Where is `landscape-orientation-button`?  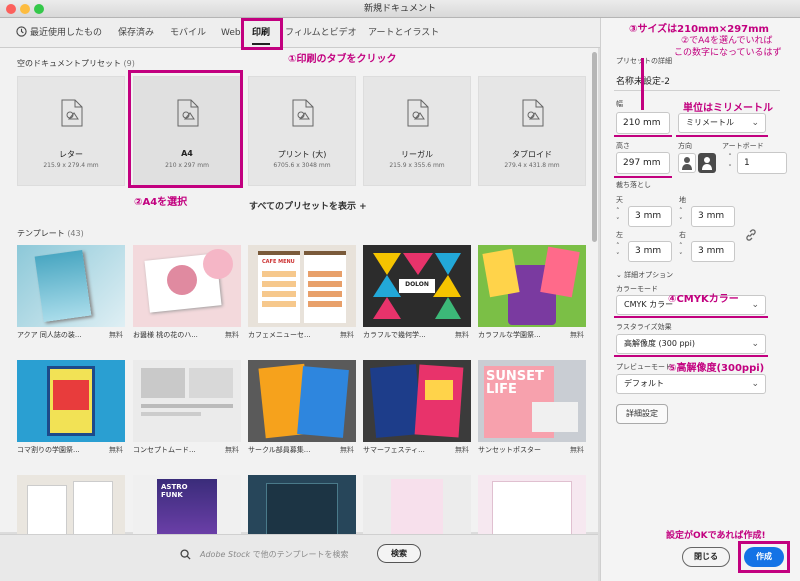 landscape-orientation-button is located at coordinates (707, 163).